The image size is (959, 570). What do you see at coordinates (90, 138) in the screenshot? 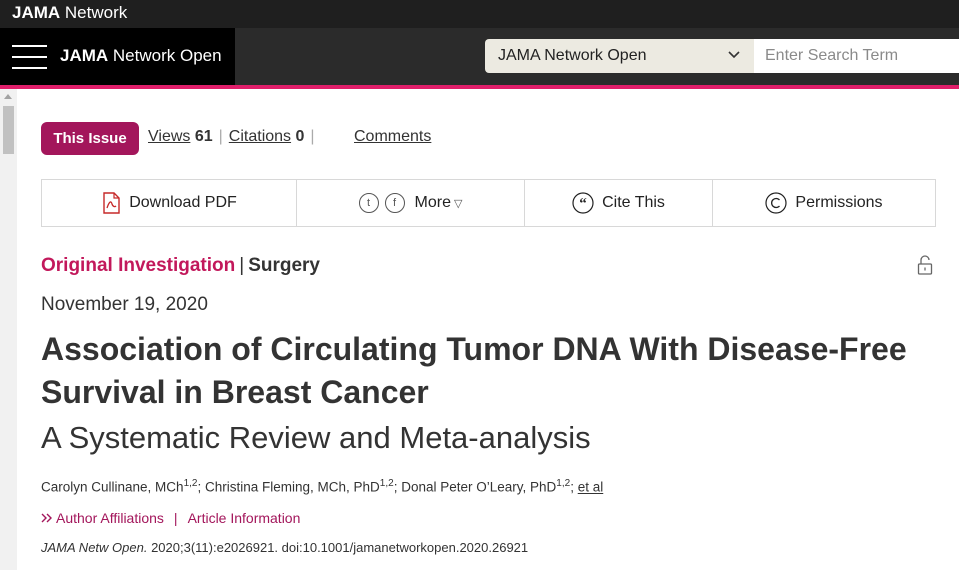
I see `this-issue-button: This Issue` at bounding box center [90, 138].